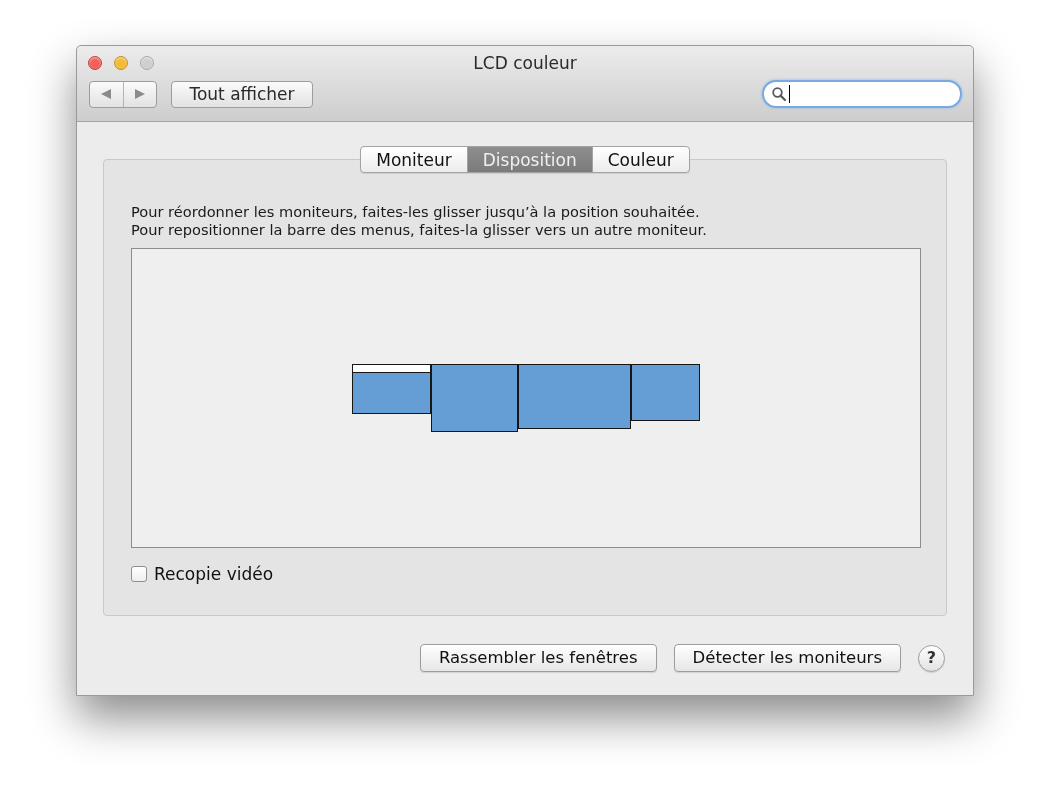 This screenshot has width=1050, height=802. I want to click on help-button: ?, so click(931, 658).